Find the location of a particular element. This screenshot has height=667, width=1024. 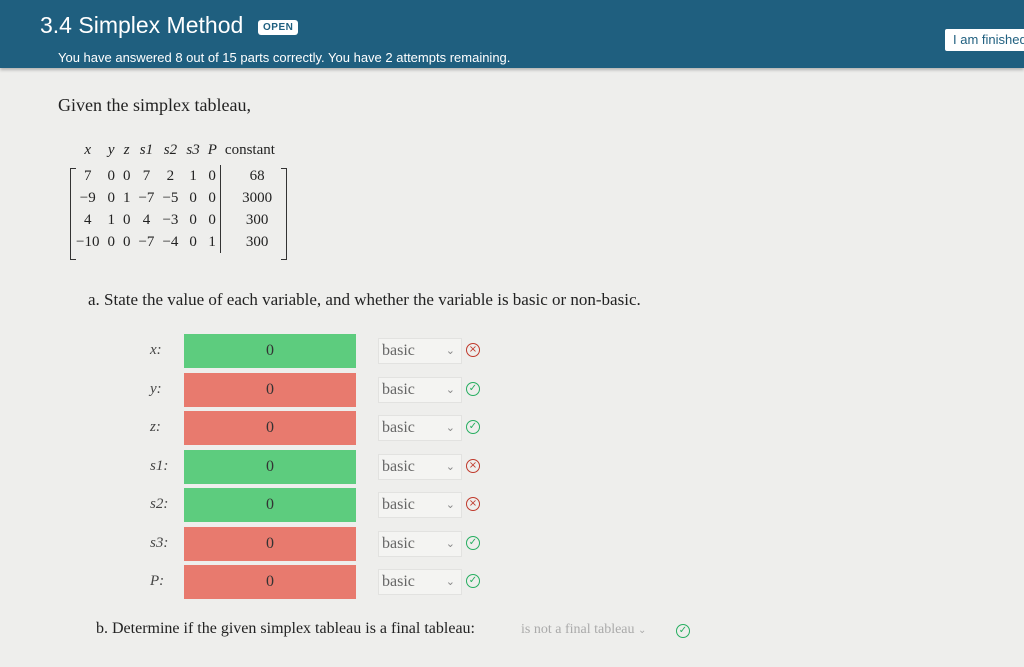

tableau-row: 4 1 0 4 −3 0 0 300 is located at coordinates (175, 220).